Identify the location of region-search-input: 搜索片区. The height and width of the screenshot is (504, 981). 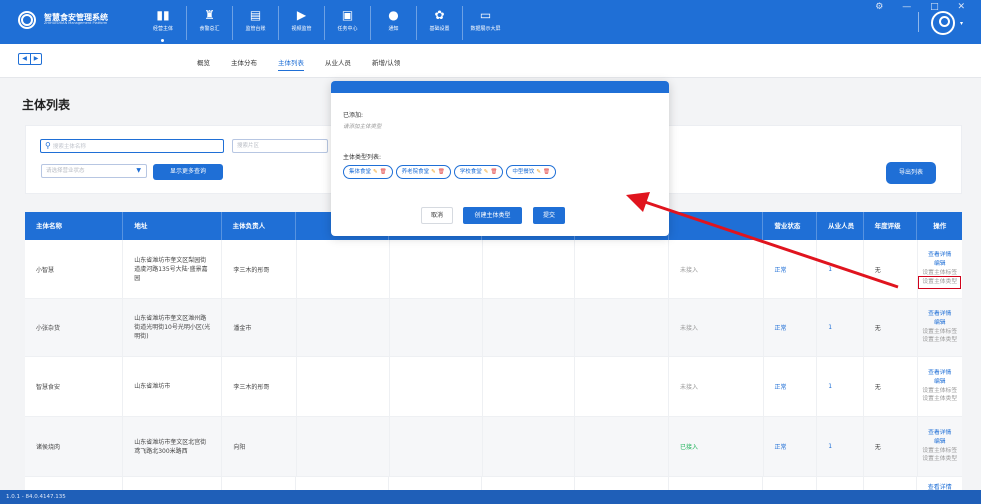
(280, 146).